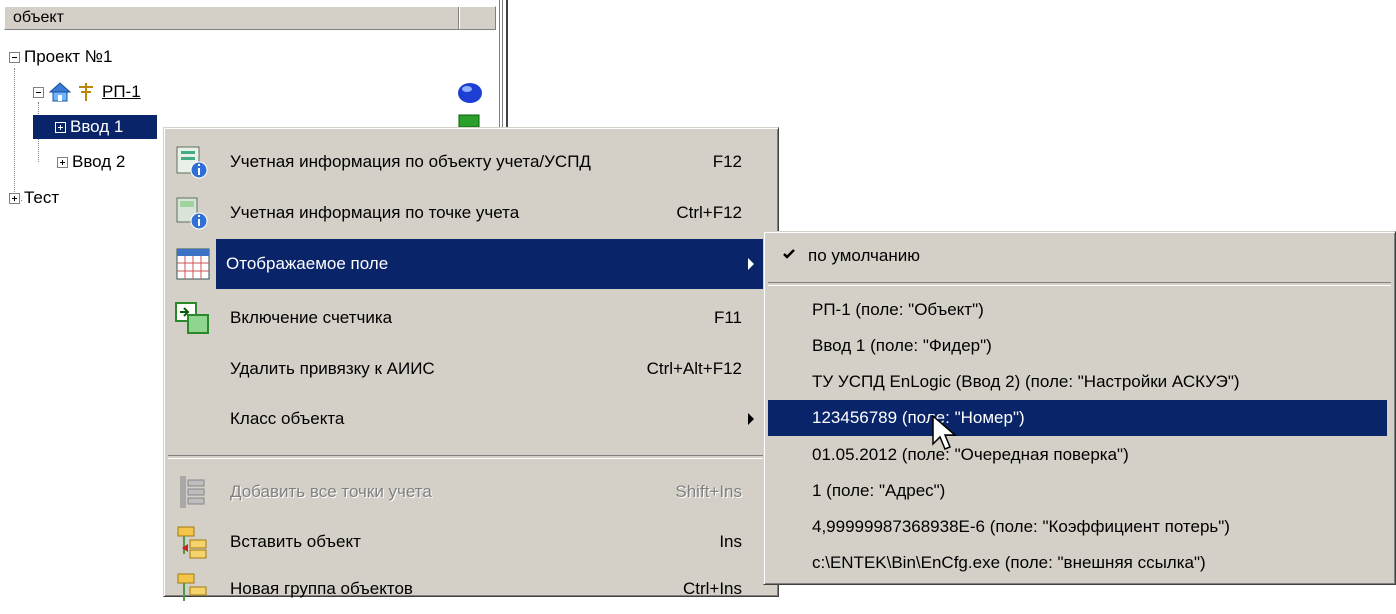 The height and width of the screenshot is (614, 1396). I want to click on menu-item-shortcut: Ctrl+Alt+F12, so click(694, 368).